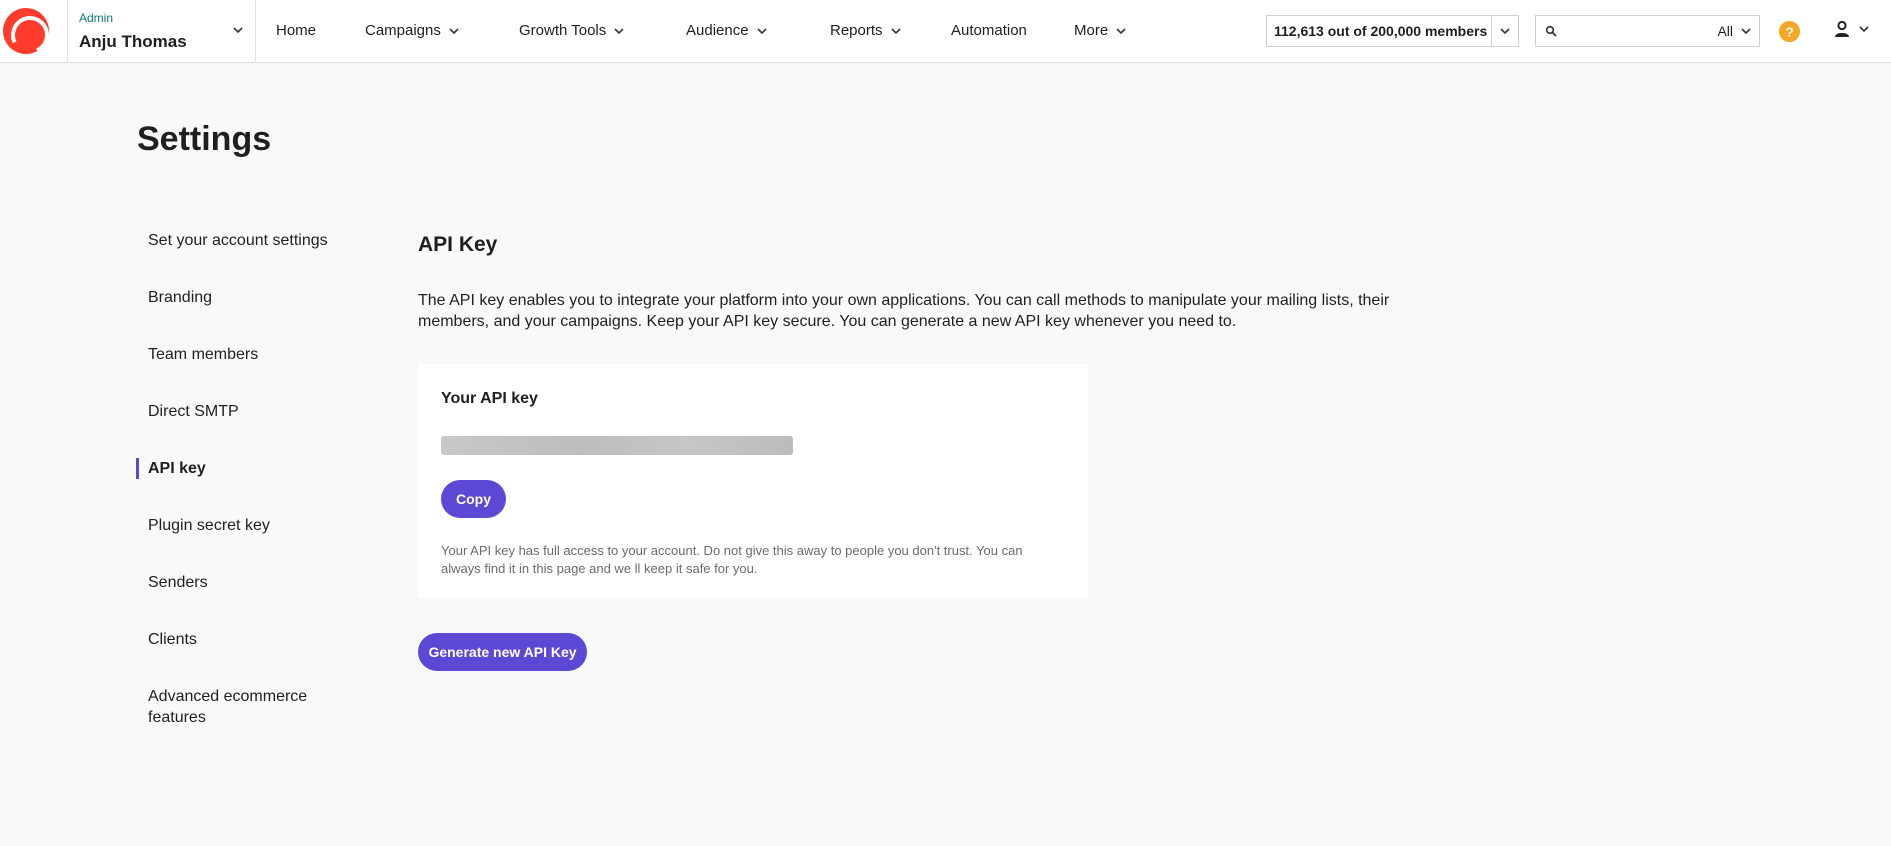 This screenshot has width=1891, height=846. I want to click on sidebar-item-advanced-ecommerce: Advanced ecommerce features, so click(231, 707).